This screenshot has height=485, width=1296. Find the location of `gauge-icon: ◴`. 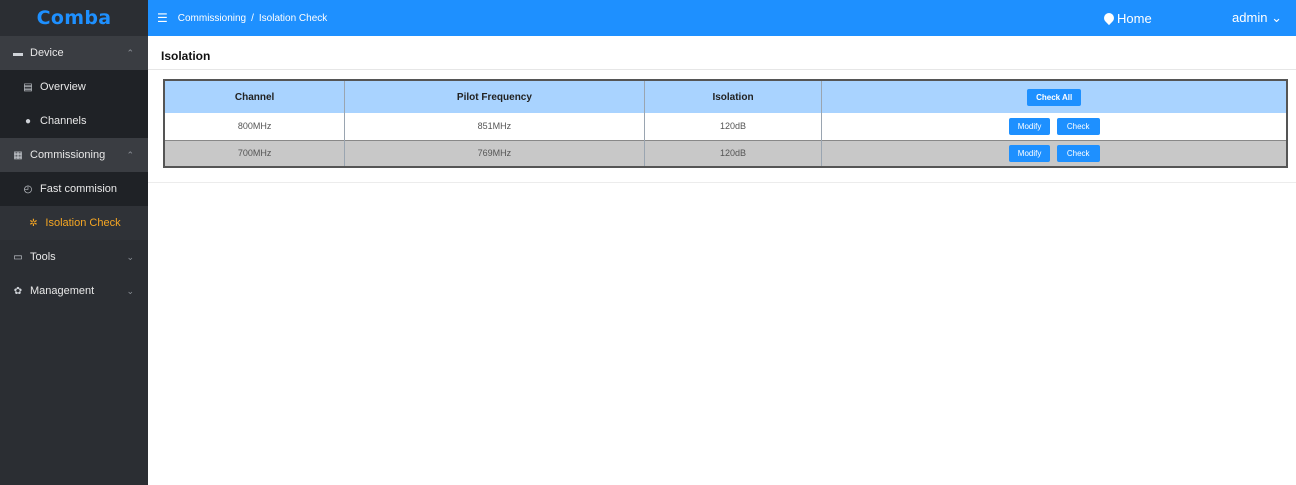

gauge-icon: ◴ is located at coordinates (28, 189).